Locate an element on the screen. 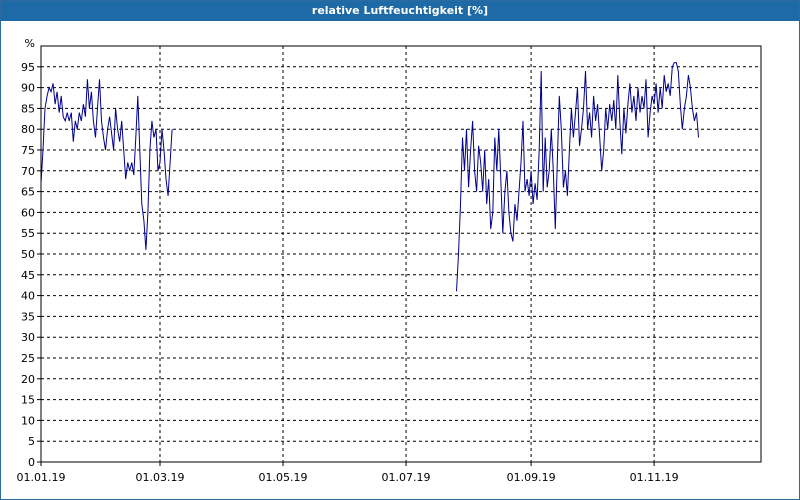 The height and width of the screenshot is (500, 800). x-tick-label: 01.03.19 is located at coordinates (159, 477).